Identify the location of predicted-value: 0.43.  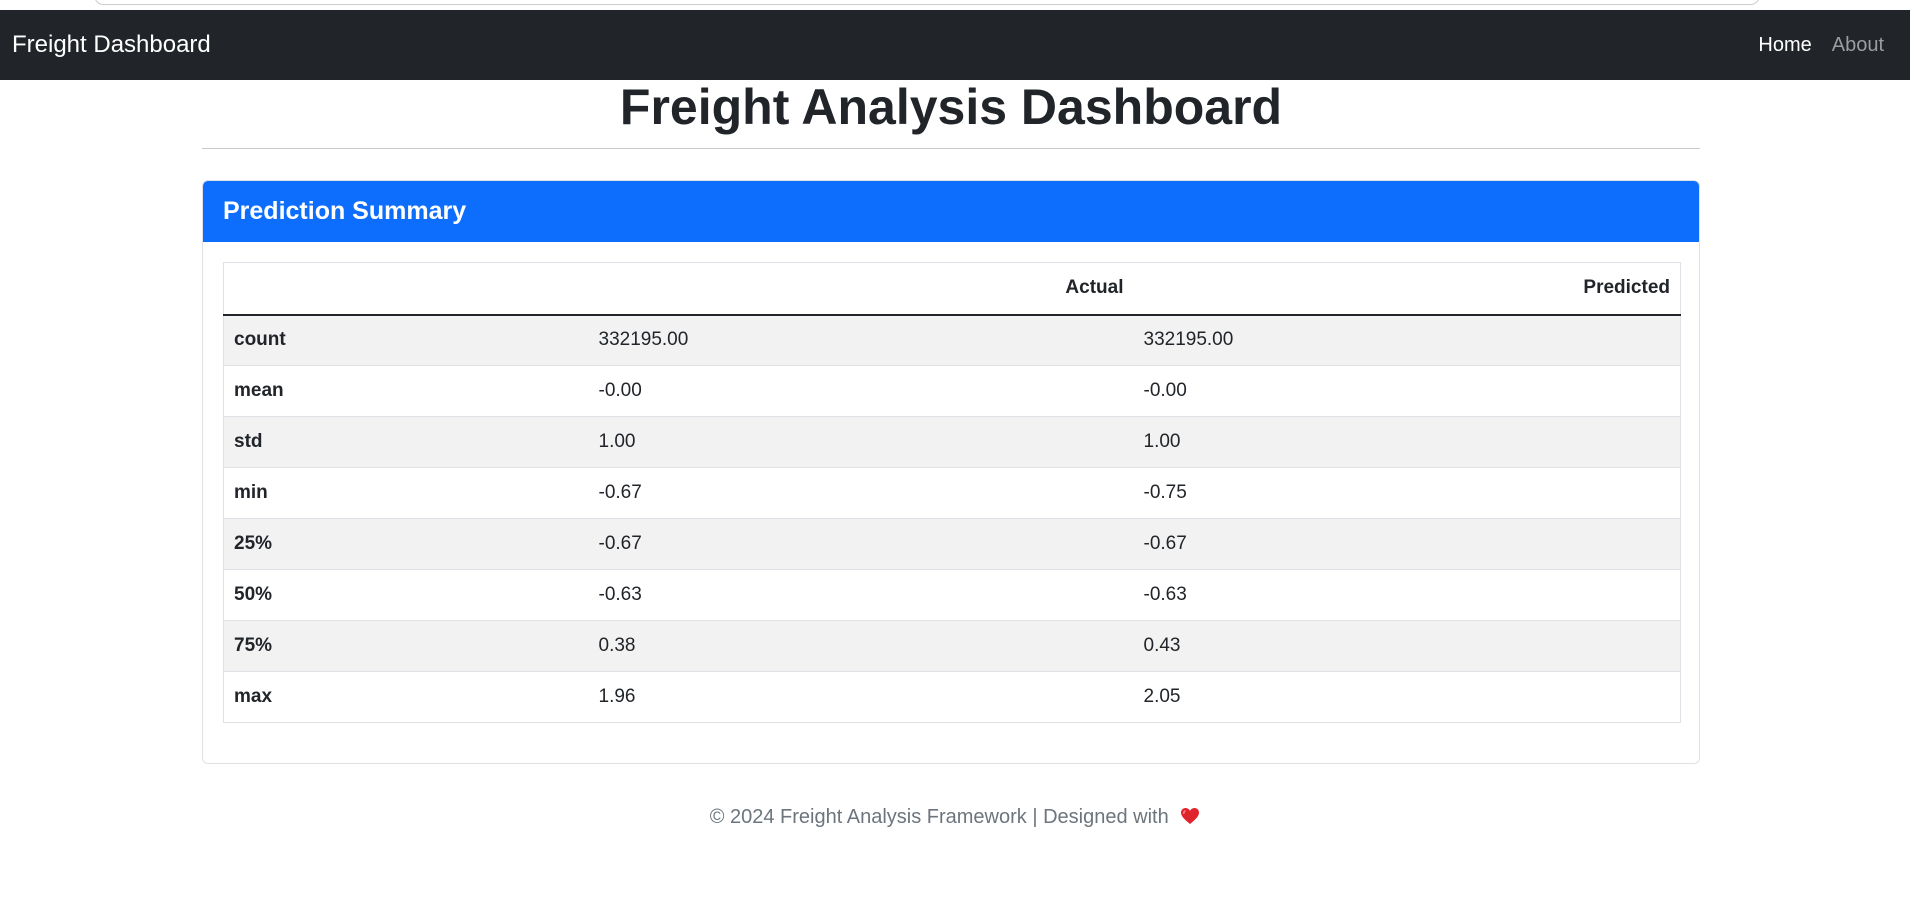
(1162, 645).